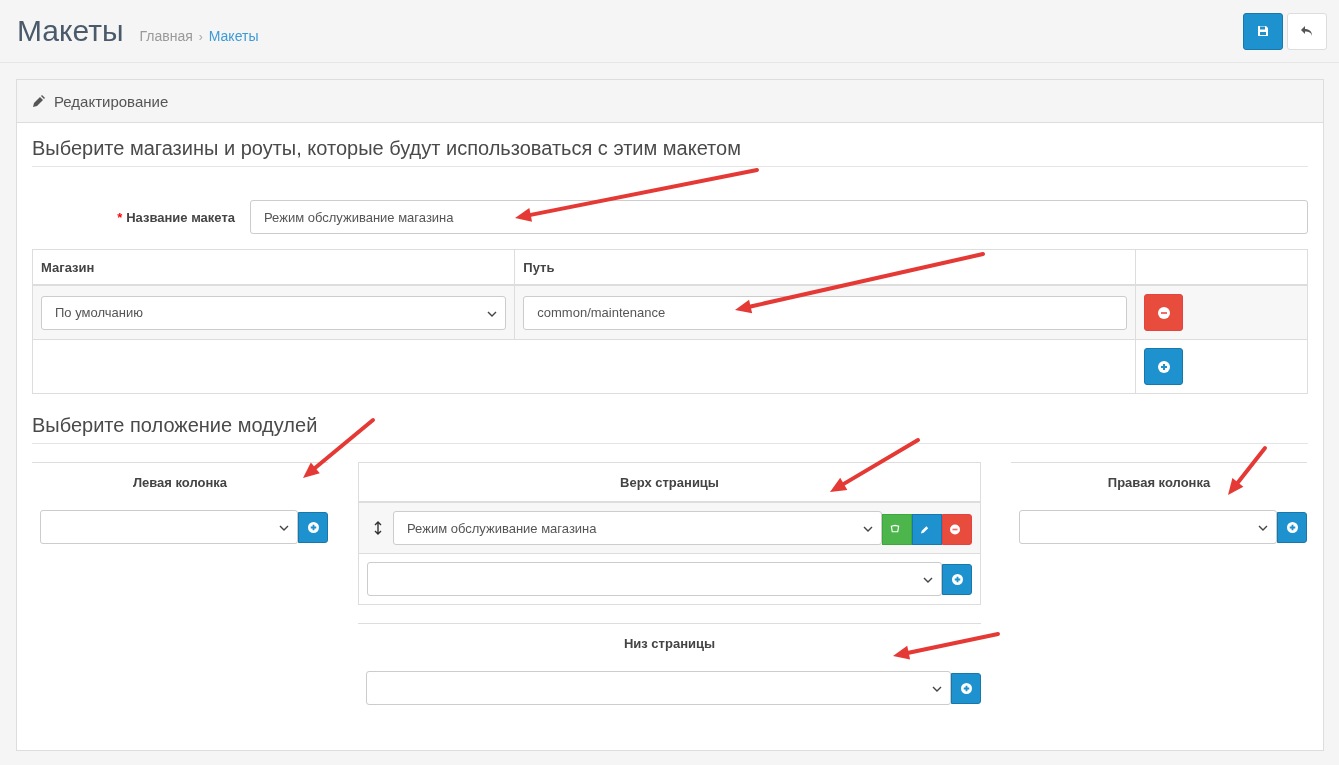 The width and height of the screenshot is (1339, 765). Describe the element at coordinates (180, 482) in the screenshot. I see `position-title: Левая колонка` at that location.